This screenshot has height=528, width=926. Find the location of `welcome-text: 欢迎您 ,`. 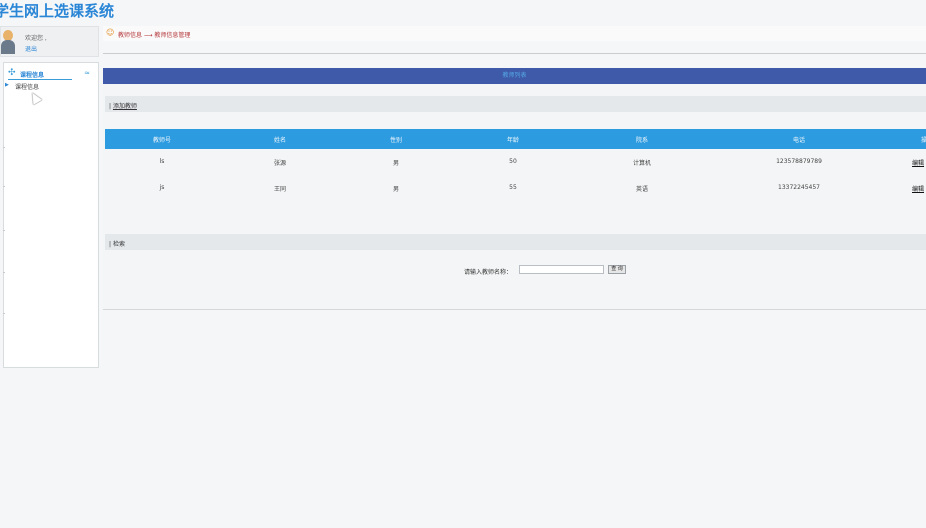

welcome-text: 欢迎您 , is located at coordinates (36, 38).